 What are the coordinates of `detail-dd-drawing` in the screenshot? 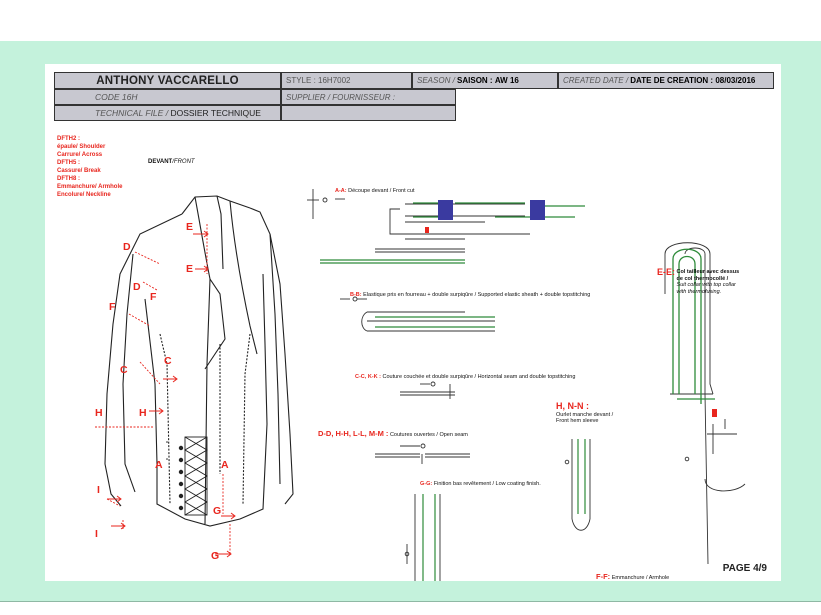 It's located at (422, 453).